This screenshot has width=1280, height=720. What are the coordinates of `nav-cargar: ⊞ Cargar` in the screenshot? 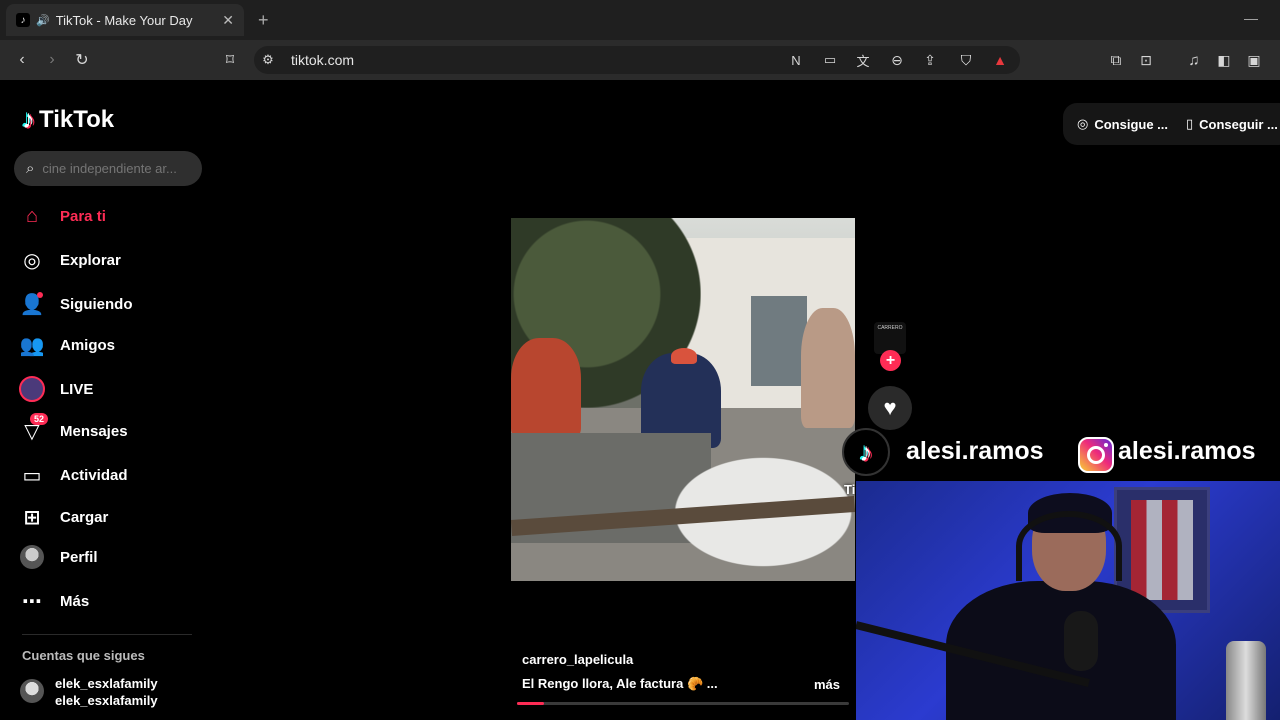 It's located at (63, 517).